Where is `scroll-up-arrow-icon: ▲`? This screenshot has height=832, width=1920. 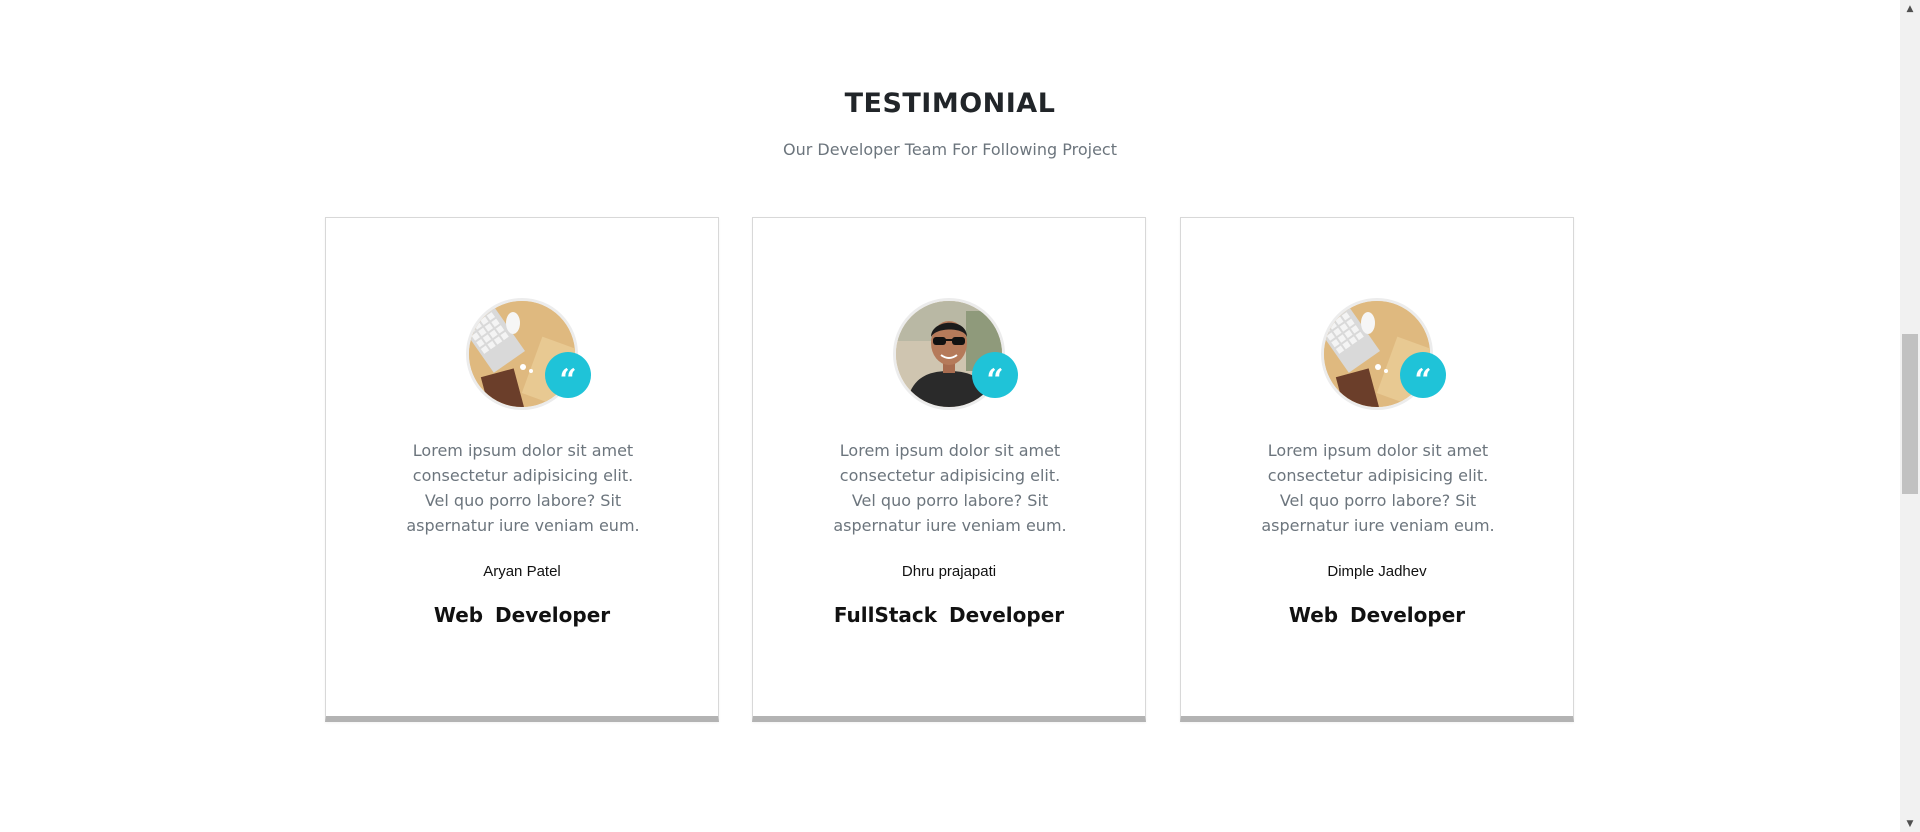 scroll-up-arrow-icon: ▲ is located at coordinates (1910, 8).